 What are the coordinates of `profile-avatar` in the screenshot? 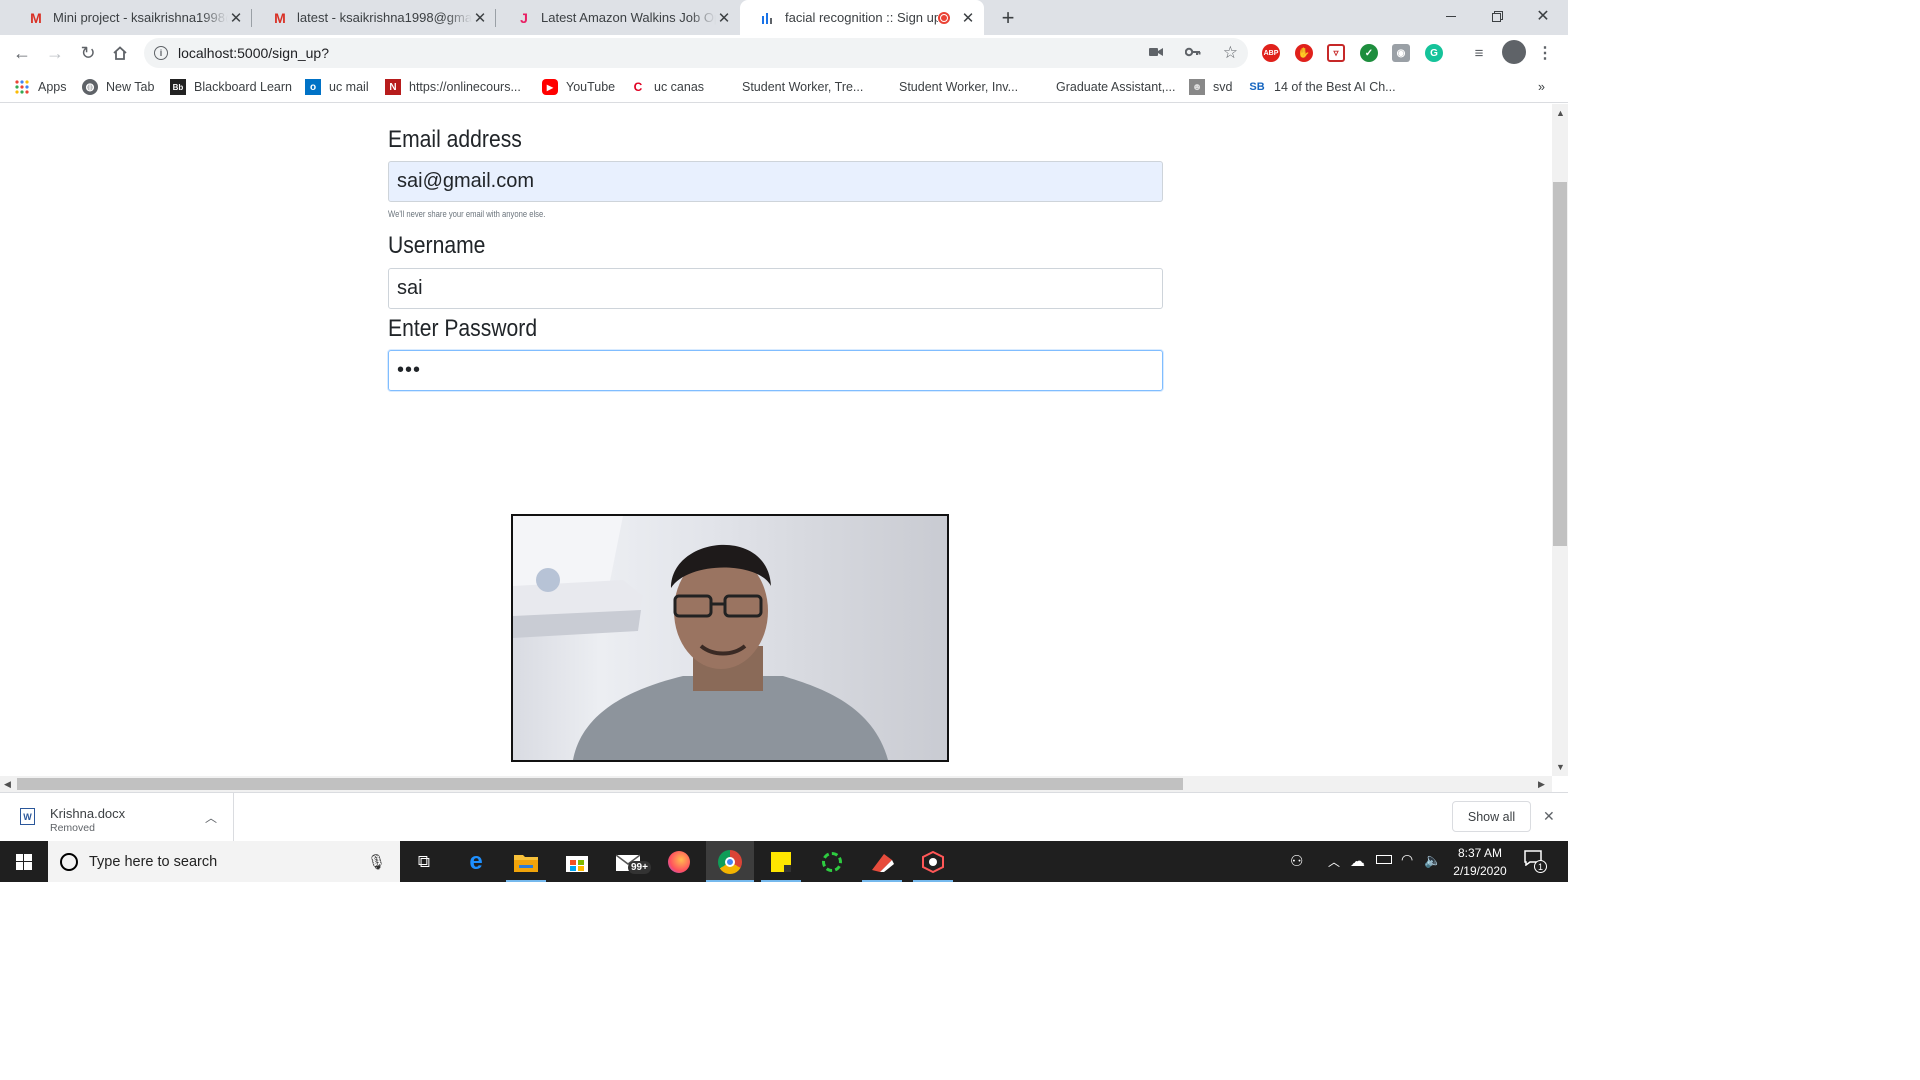 It's located at (1514, 52).